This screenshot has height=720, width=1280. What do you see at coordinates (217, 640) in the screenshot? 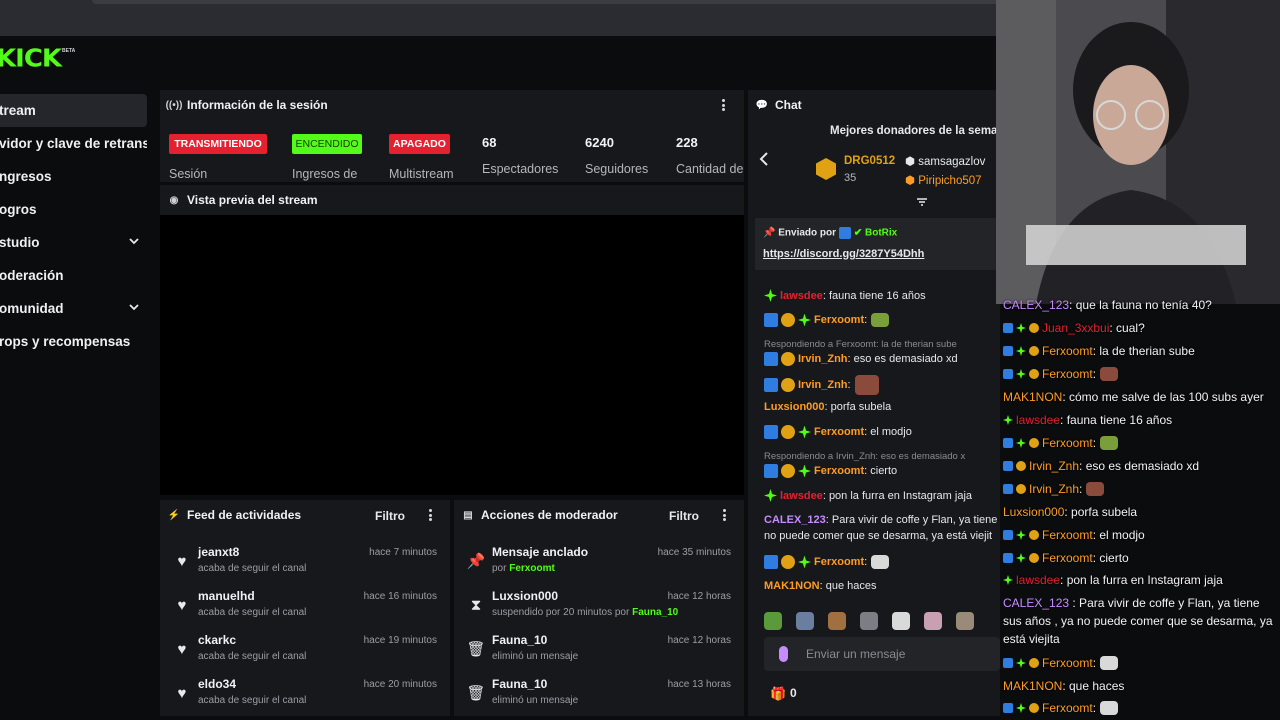
I see `feed-username: ckarkc` at bounding box center [217, 640].